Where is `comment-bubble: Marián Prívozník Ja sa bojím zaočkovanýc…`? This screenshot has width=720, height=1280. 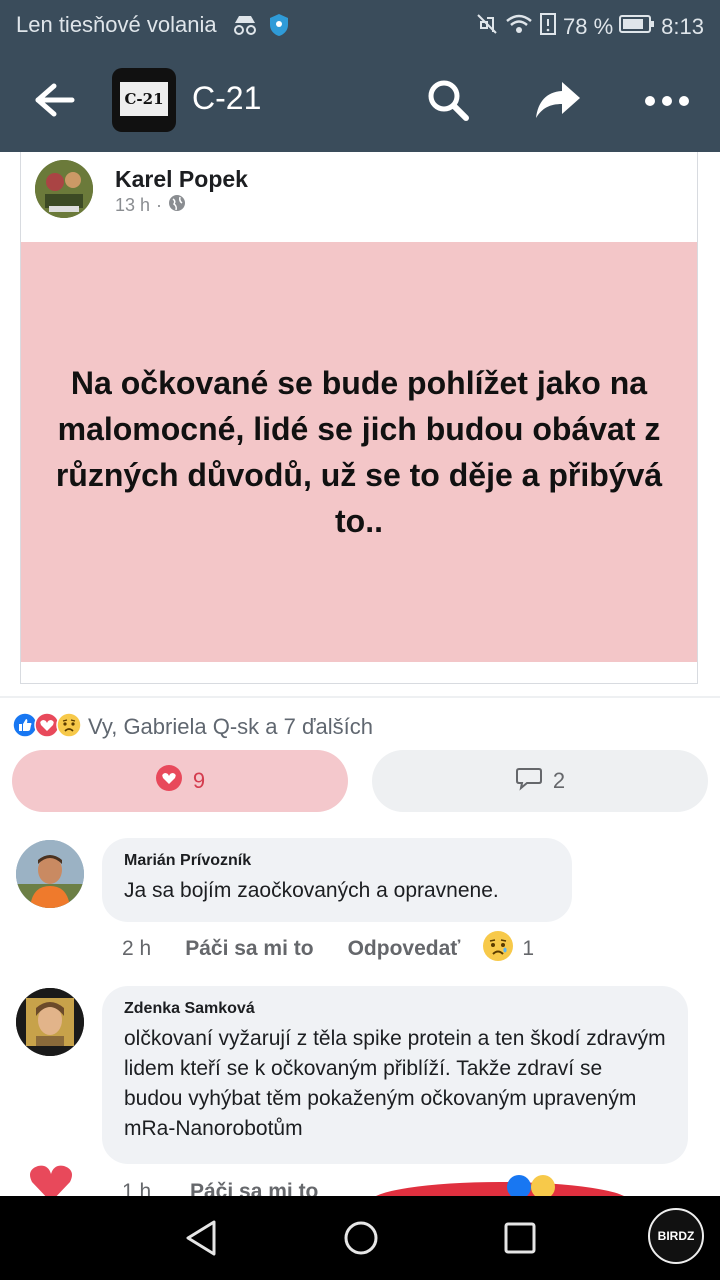 comment-bubble: Marián Prívozník Ja sa bojím zaočkovanýc… is located at coordinates (337, 880).